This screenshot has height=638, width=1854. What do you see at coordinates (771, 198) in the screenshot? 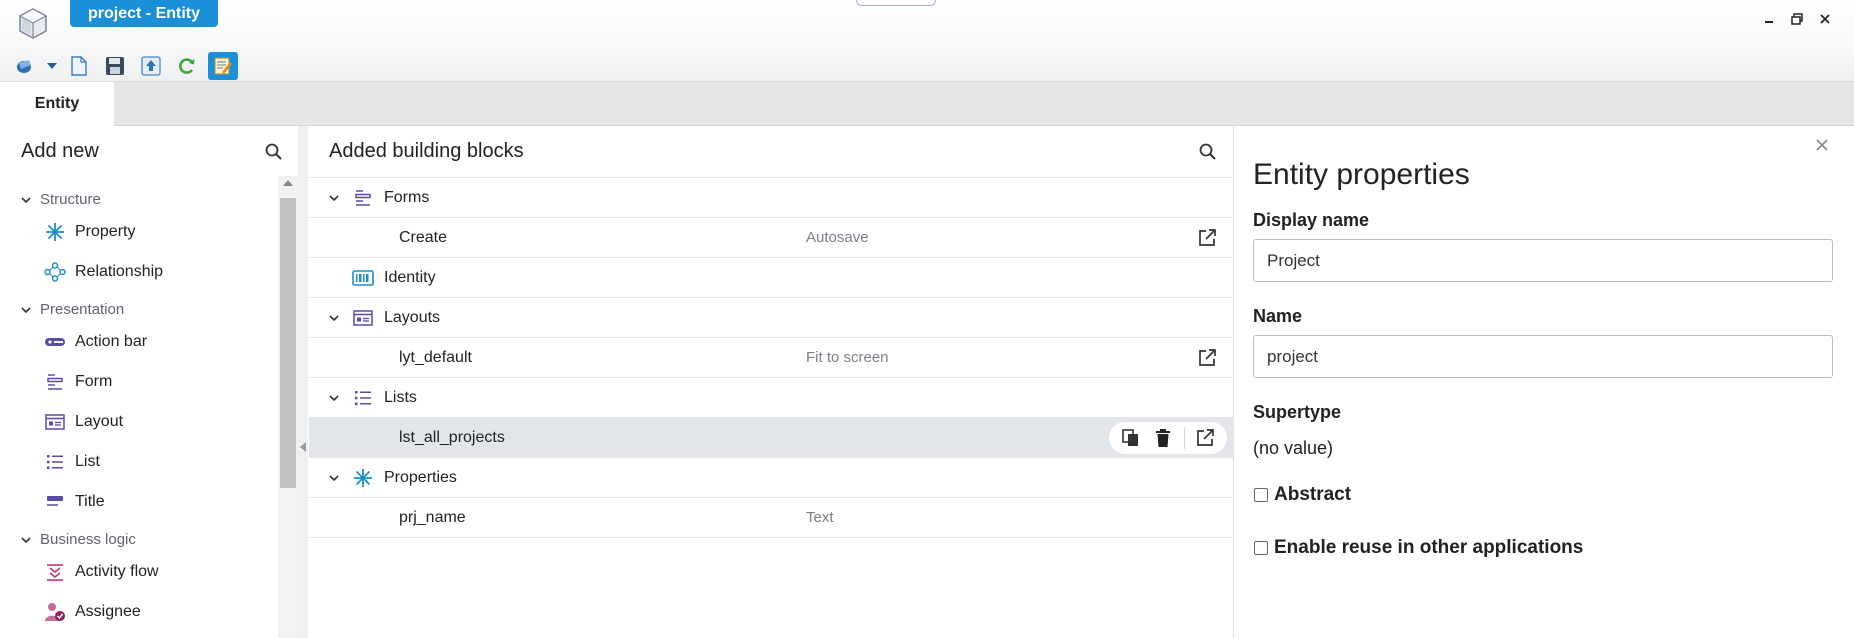
I see `group-row-forms: Forms` at bounding box center [771, 198].